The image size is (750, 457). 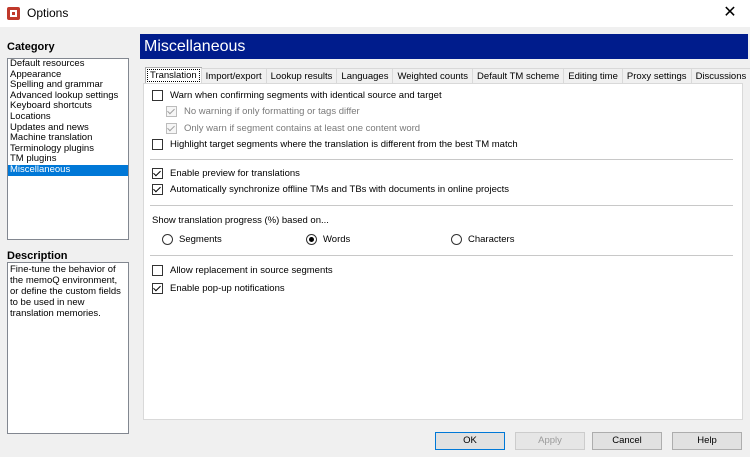 What do you see at coordinates (227, 288) in the screenshot?
I see `enable-popup-label: Enable pop-up notifications` at bounding box center [227, 288].